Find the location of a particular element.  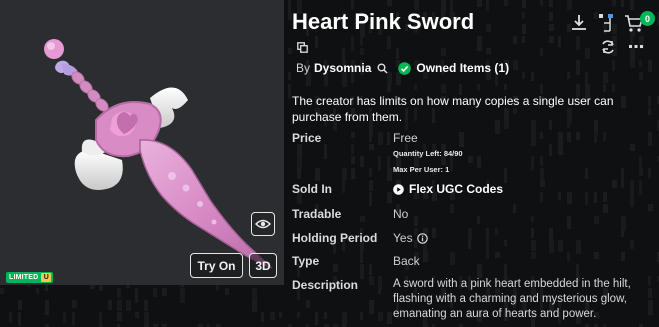

quantity-left: Quantity Left: 84/90 is located at coordinates (428, 153).